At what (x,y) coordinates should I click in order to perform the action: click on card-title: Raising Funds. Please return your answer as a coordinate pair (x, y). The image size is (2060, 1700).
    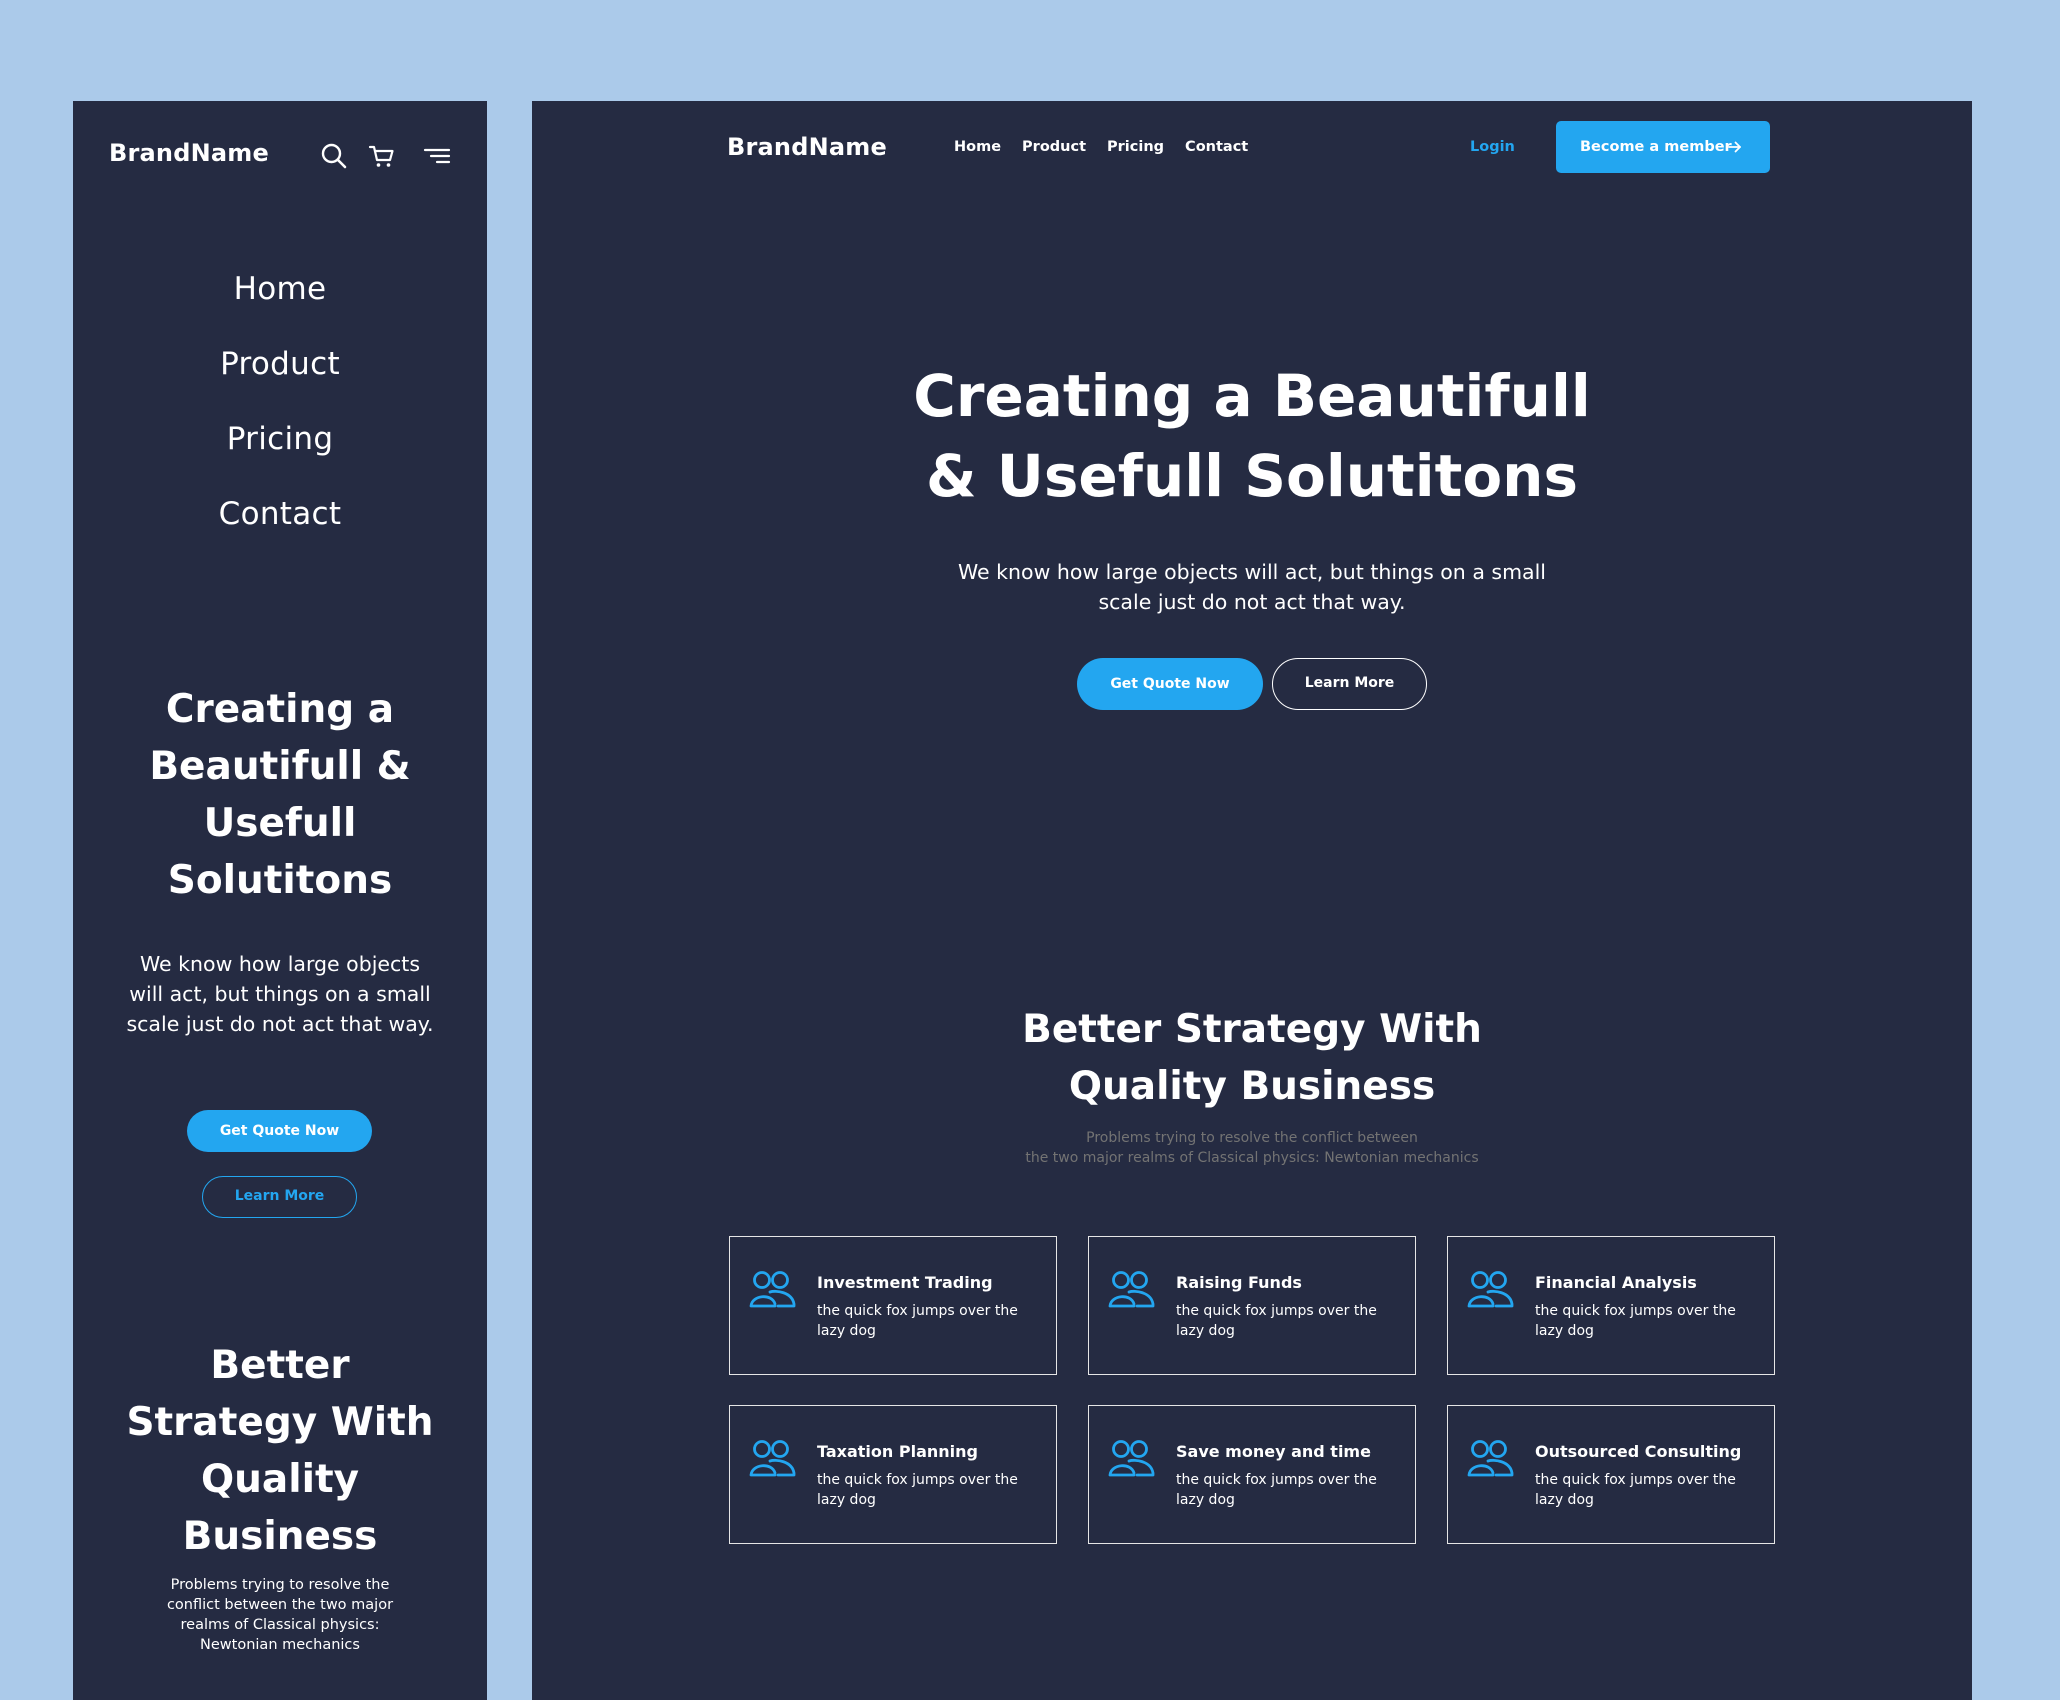
    Looking at the image, I should click on (1239, 1282).